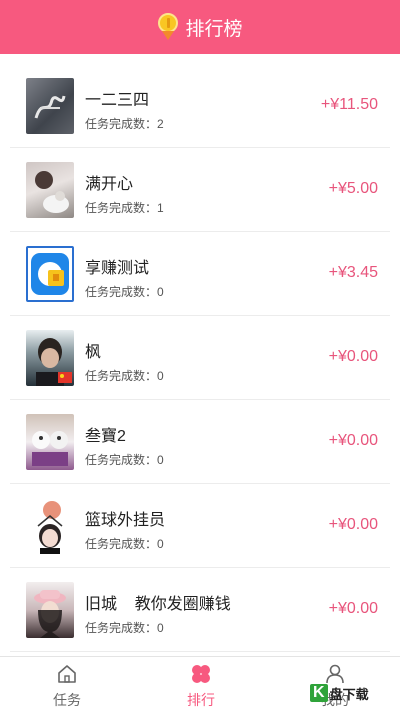 The image size is (400, 711). Describe the element at coordinates (168, 27) in the screenshot. I see `medal-icon` at that location.